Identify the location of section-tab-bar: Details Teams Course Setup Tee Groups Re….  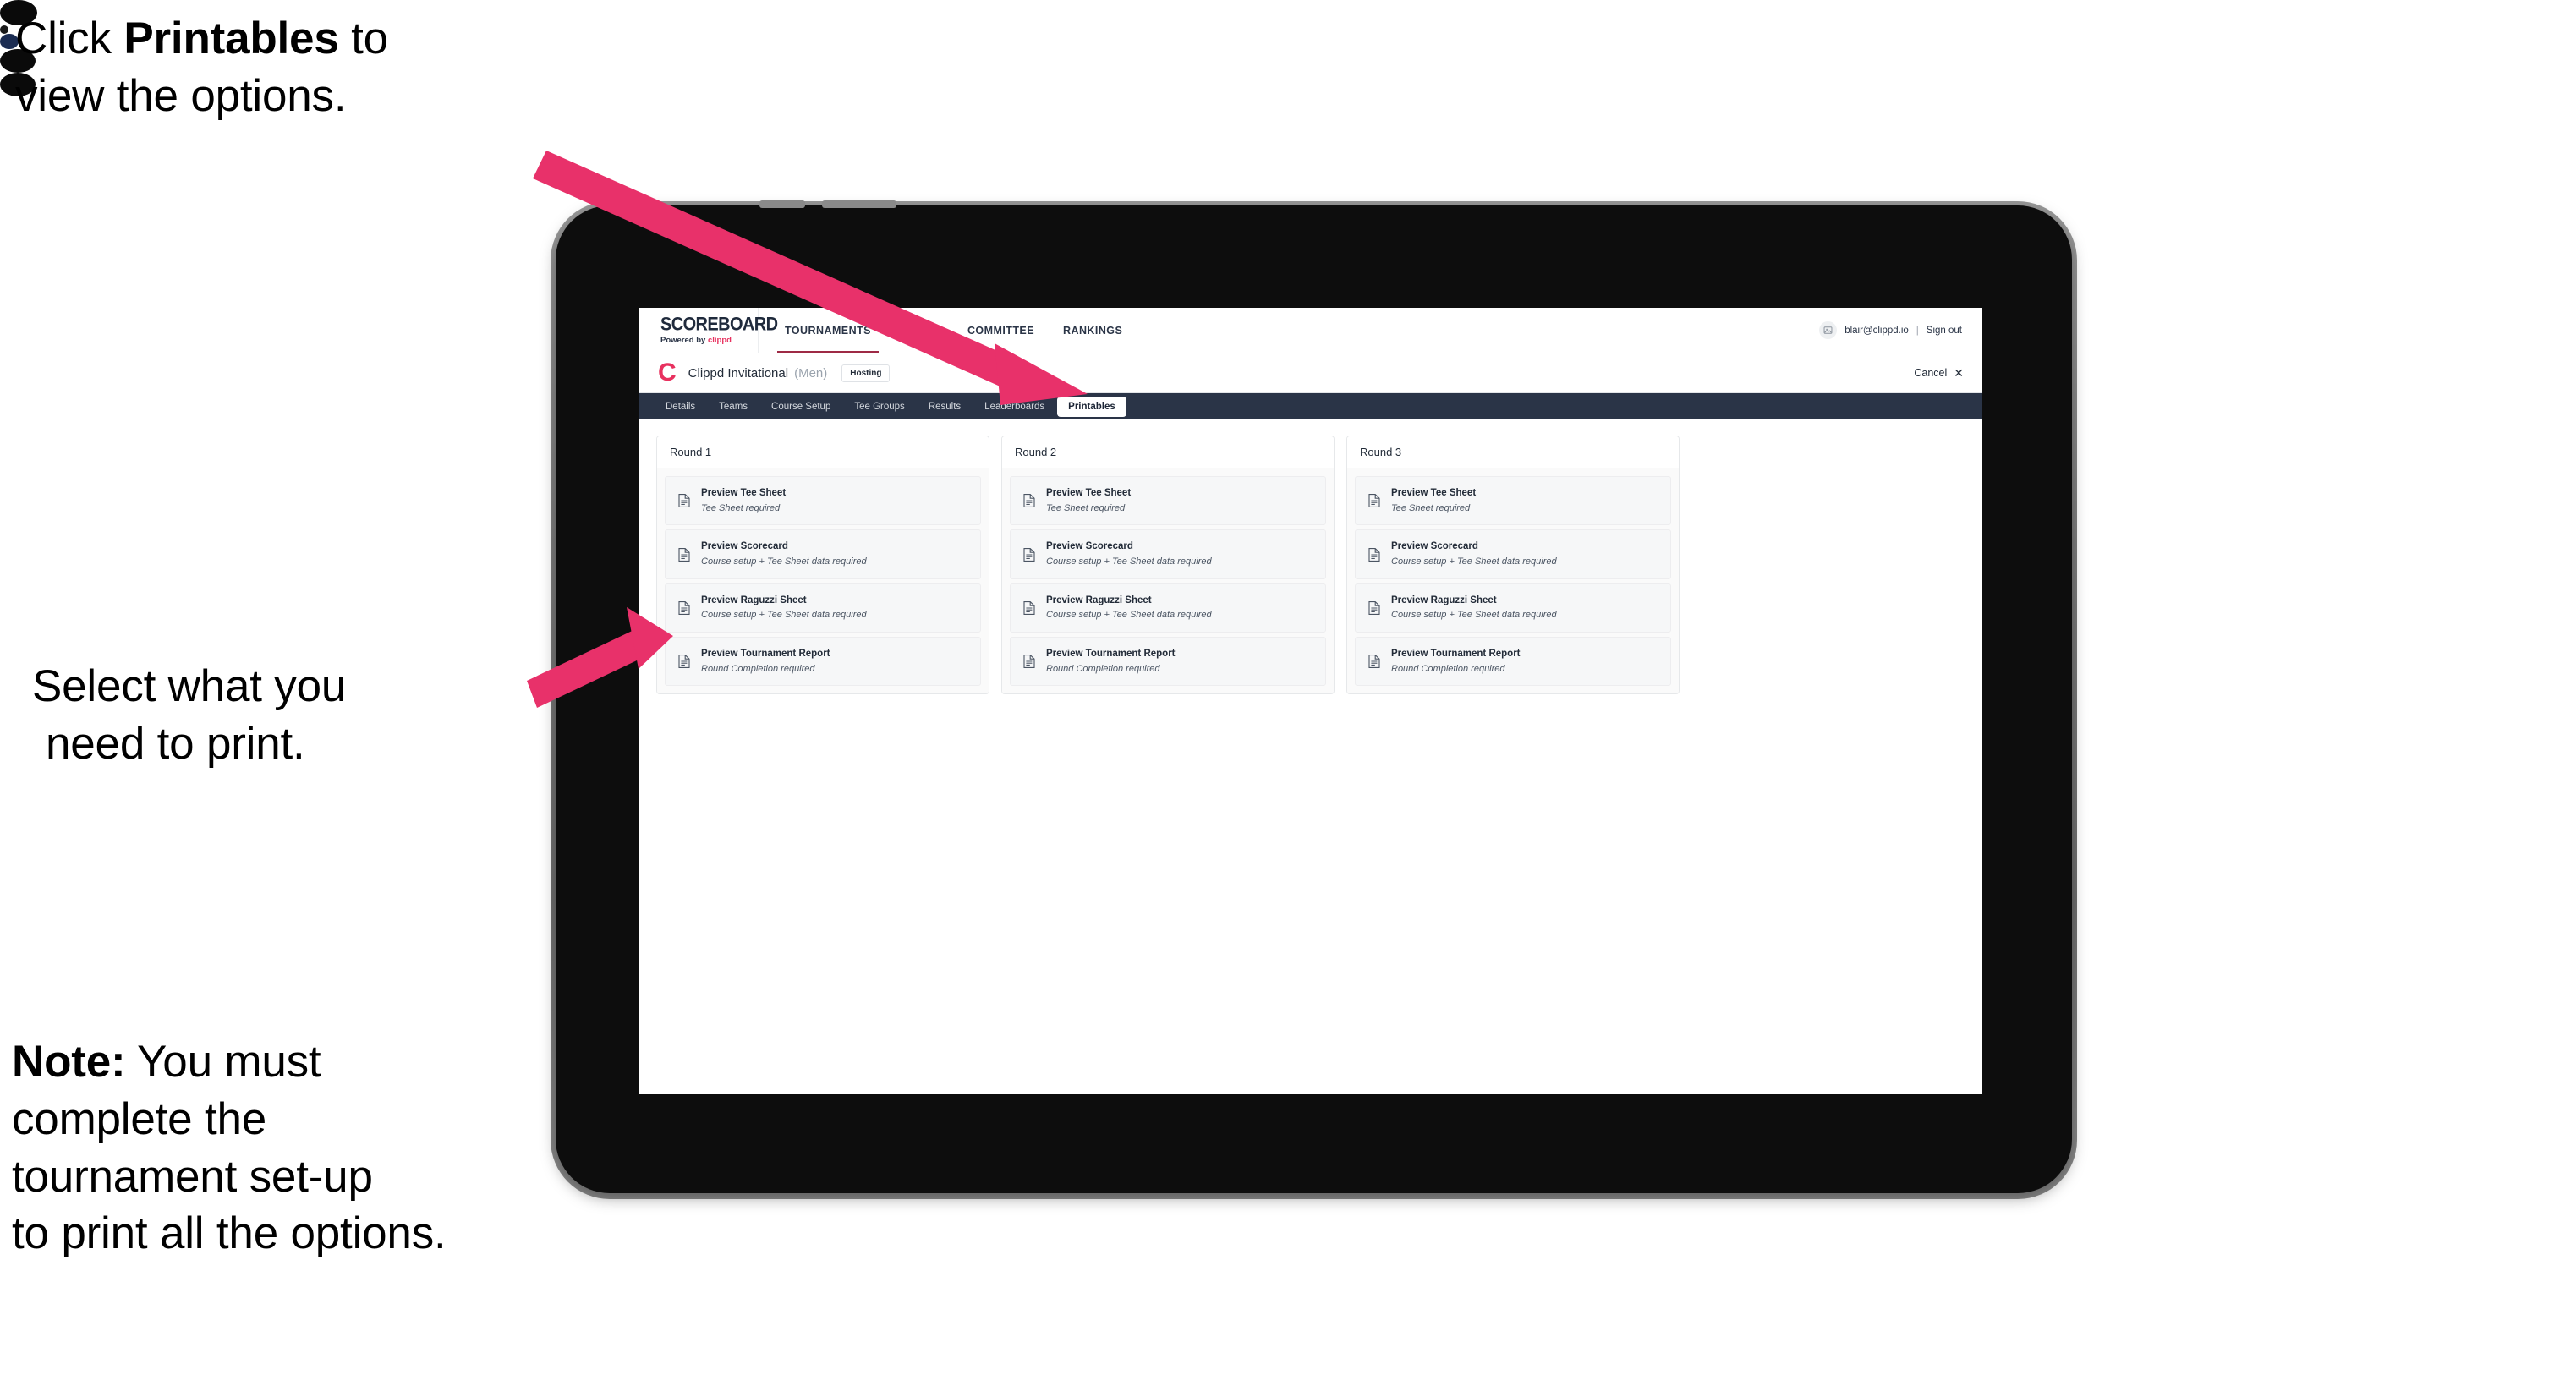
(1310, 406).